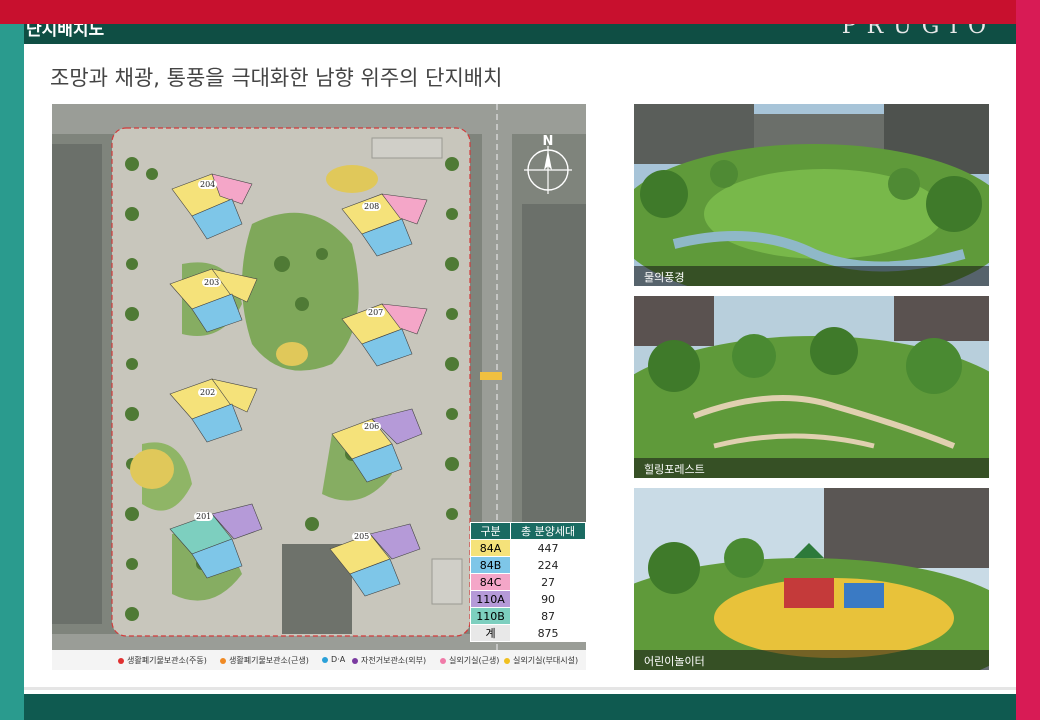 The image size is (1040, 720). What do you see at coordinates (490, 633) in the screenshot?
I see `unit-type-total: 계` at bounding box center [490, 633].